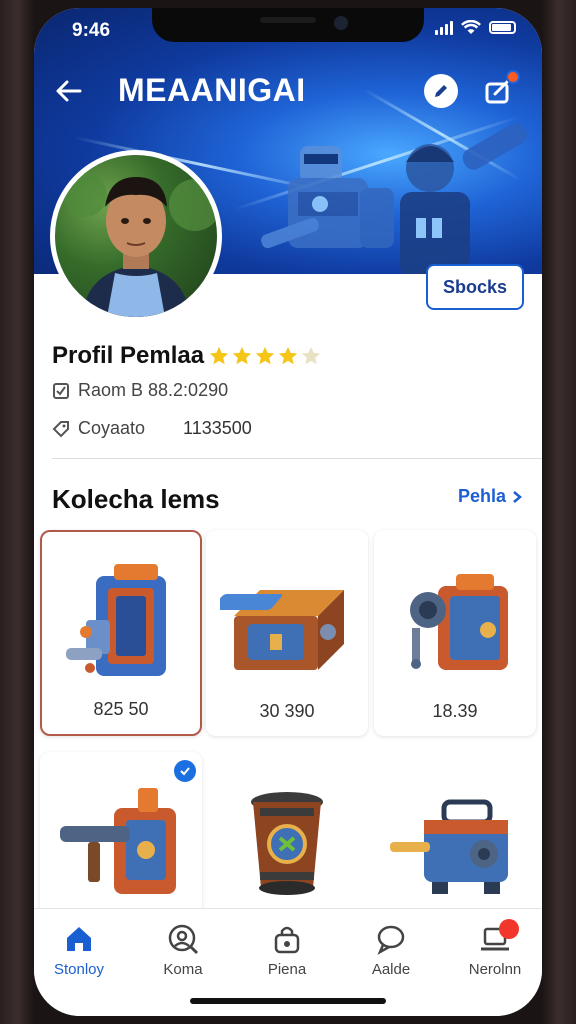  What do you see at coordinates (183, 969) in the screenshot?
I see `nav-label: Koma` at bounding box center [183, 969].